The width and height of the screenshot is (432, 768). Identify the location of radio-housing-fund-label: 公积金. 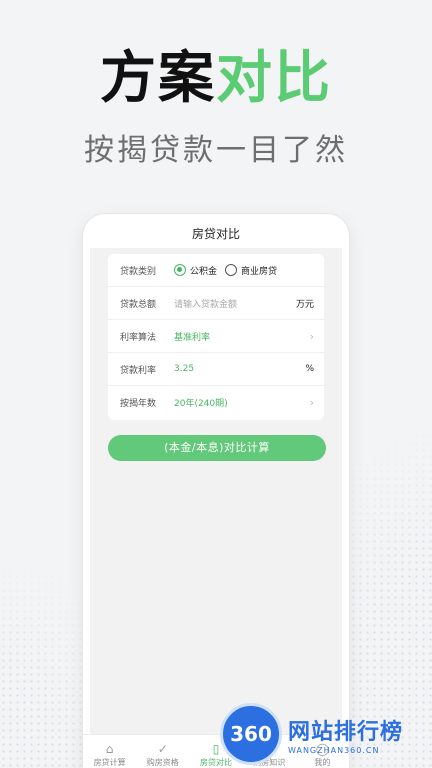
(204, 271).